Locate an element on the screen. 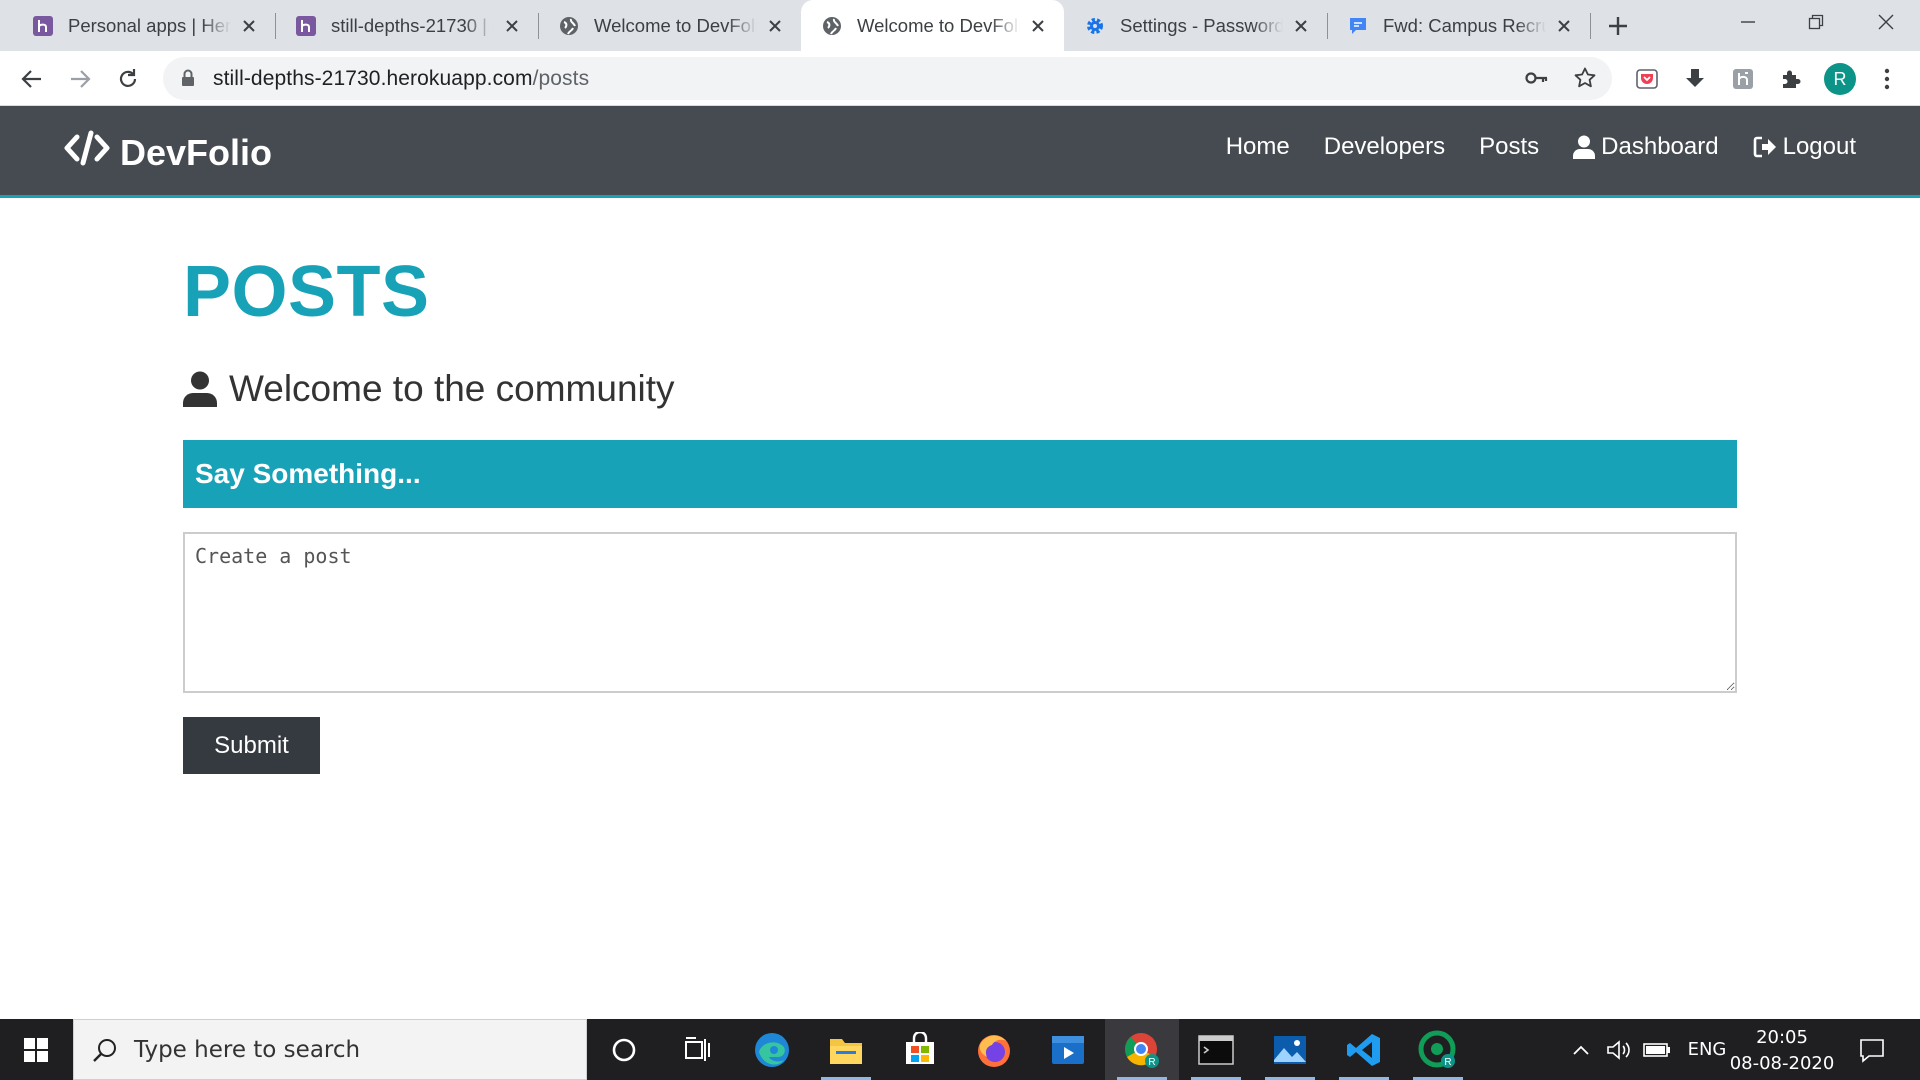  chrome-taskbar-icon: R is located at coordinates (1142, 1049).